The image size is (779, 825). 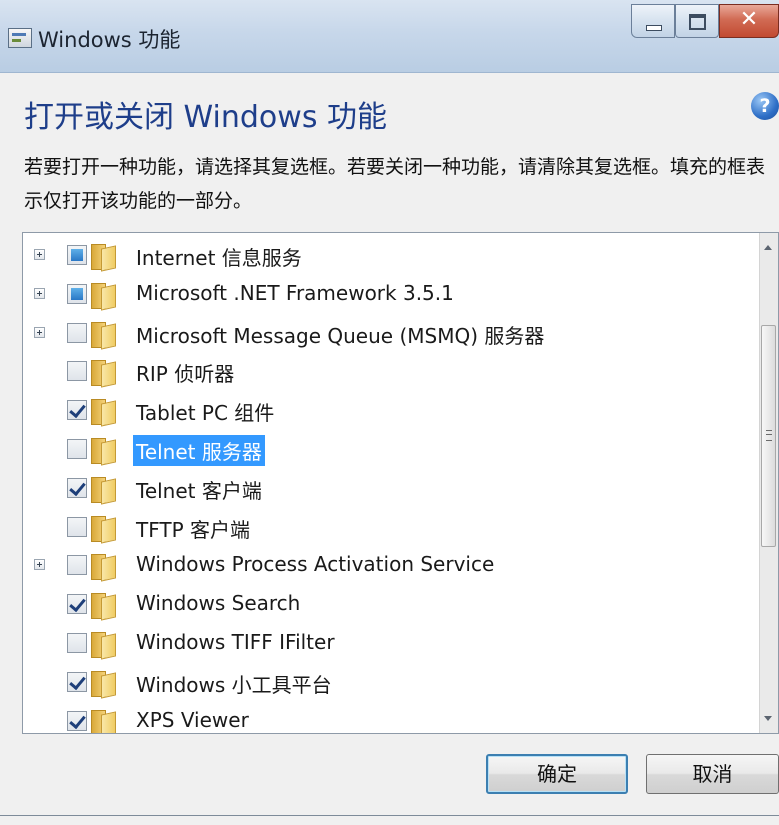 What do you see at coordinates (315, 564) in the screenshot?
I see `feature-label: Windows Process Activation Service` at bounding box center [315, 564].